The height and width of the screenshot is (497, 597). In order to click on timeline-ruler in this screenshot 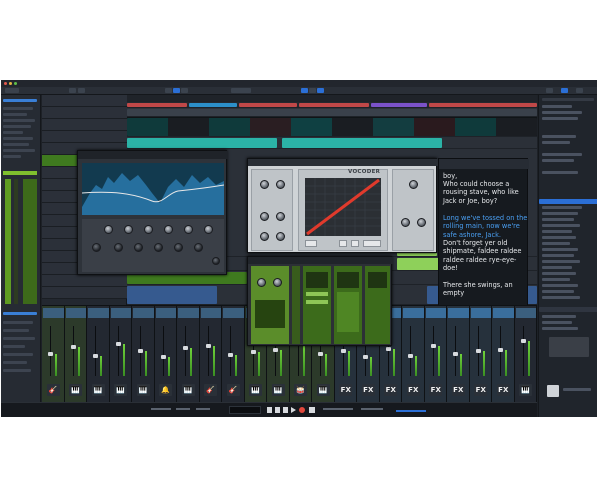, I will do `click(332, 98)`.